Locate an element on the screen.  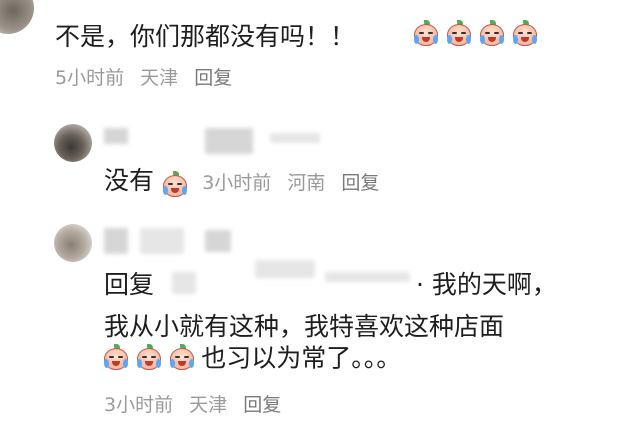
reply-prefix: 回复 is located at coordinates (129, 284).